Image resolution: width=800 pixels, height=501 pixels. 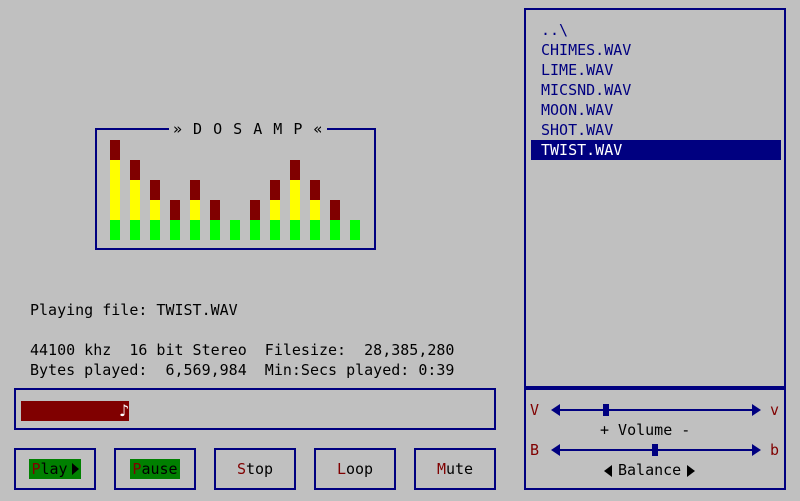 What do you see at coordinates (656, 130) in the screenshot?
I see `file-item: SHOT.WAV` at bounding box center [656, 130].